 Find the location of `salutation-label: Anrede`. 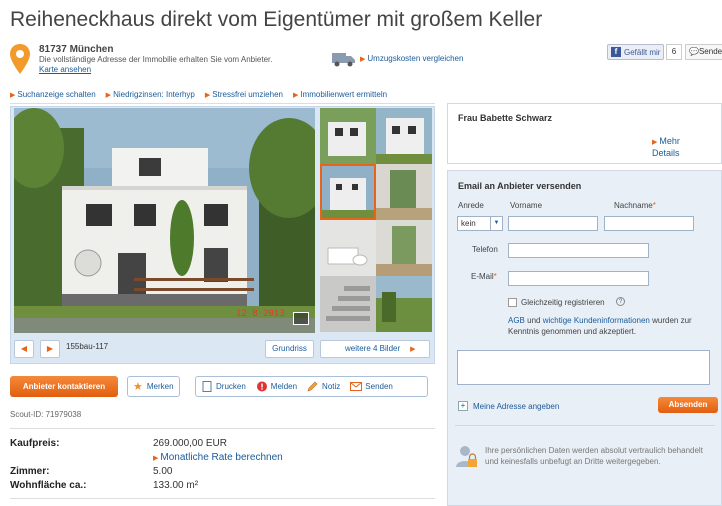

salutation-label: Anrede is located at coordinates (471, 205).